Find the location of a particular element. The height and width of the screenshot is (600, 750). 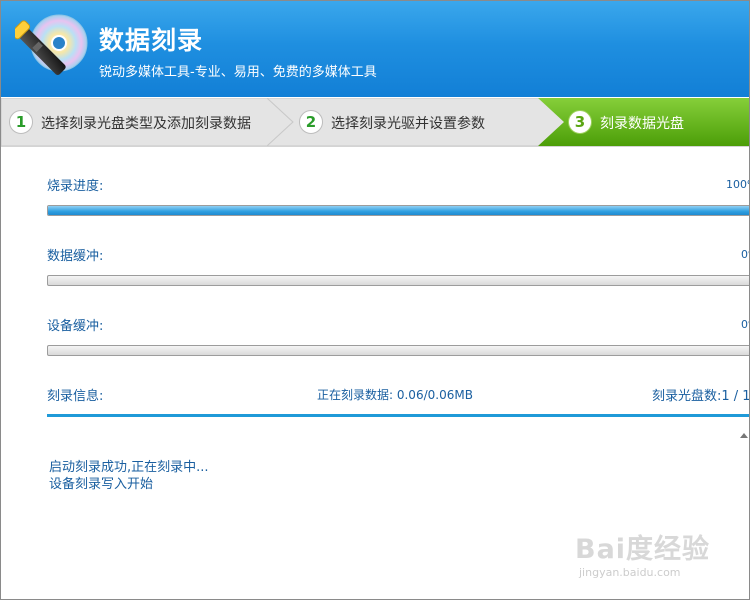

scroll-up-arrow-icon is located at coordinates (744, 435).